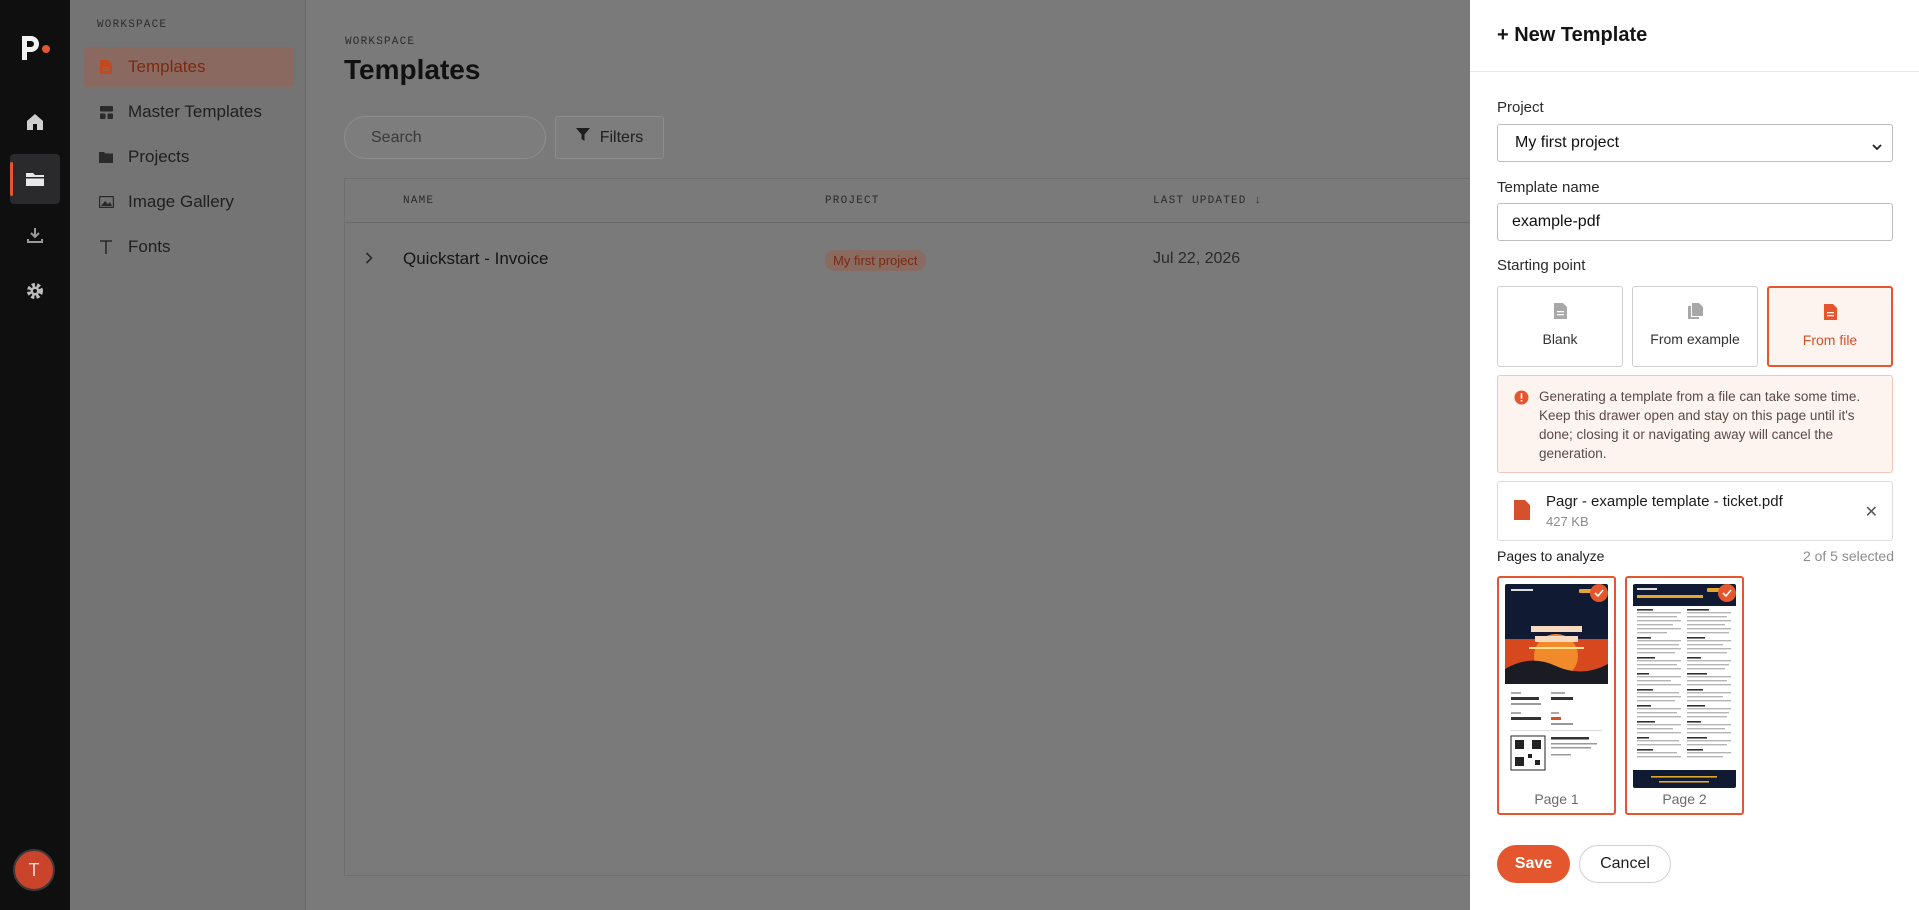 The width and height of the screenshot is (1919, 910). What do you see at coordinates (35, 122) in the screenshot?
I see `home-icon` at bounding box center [35, 122].